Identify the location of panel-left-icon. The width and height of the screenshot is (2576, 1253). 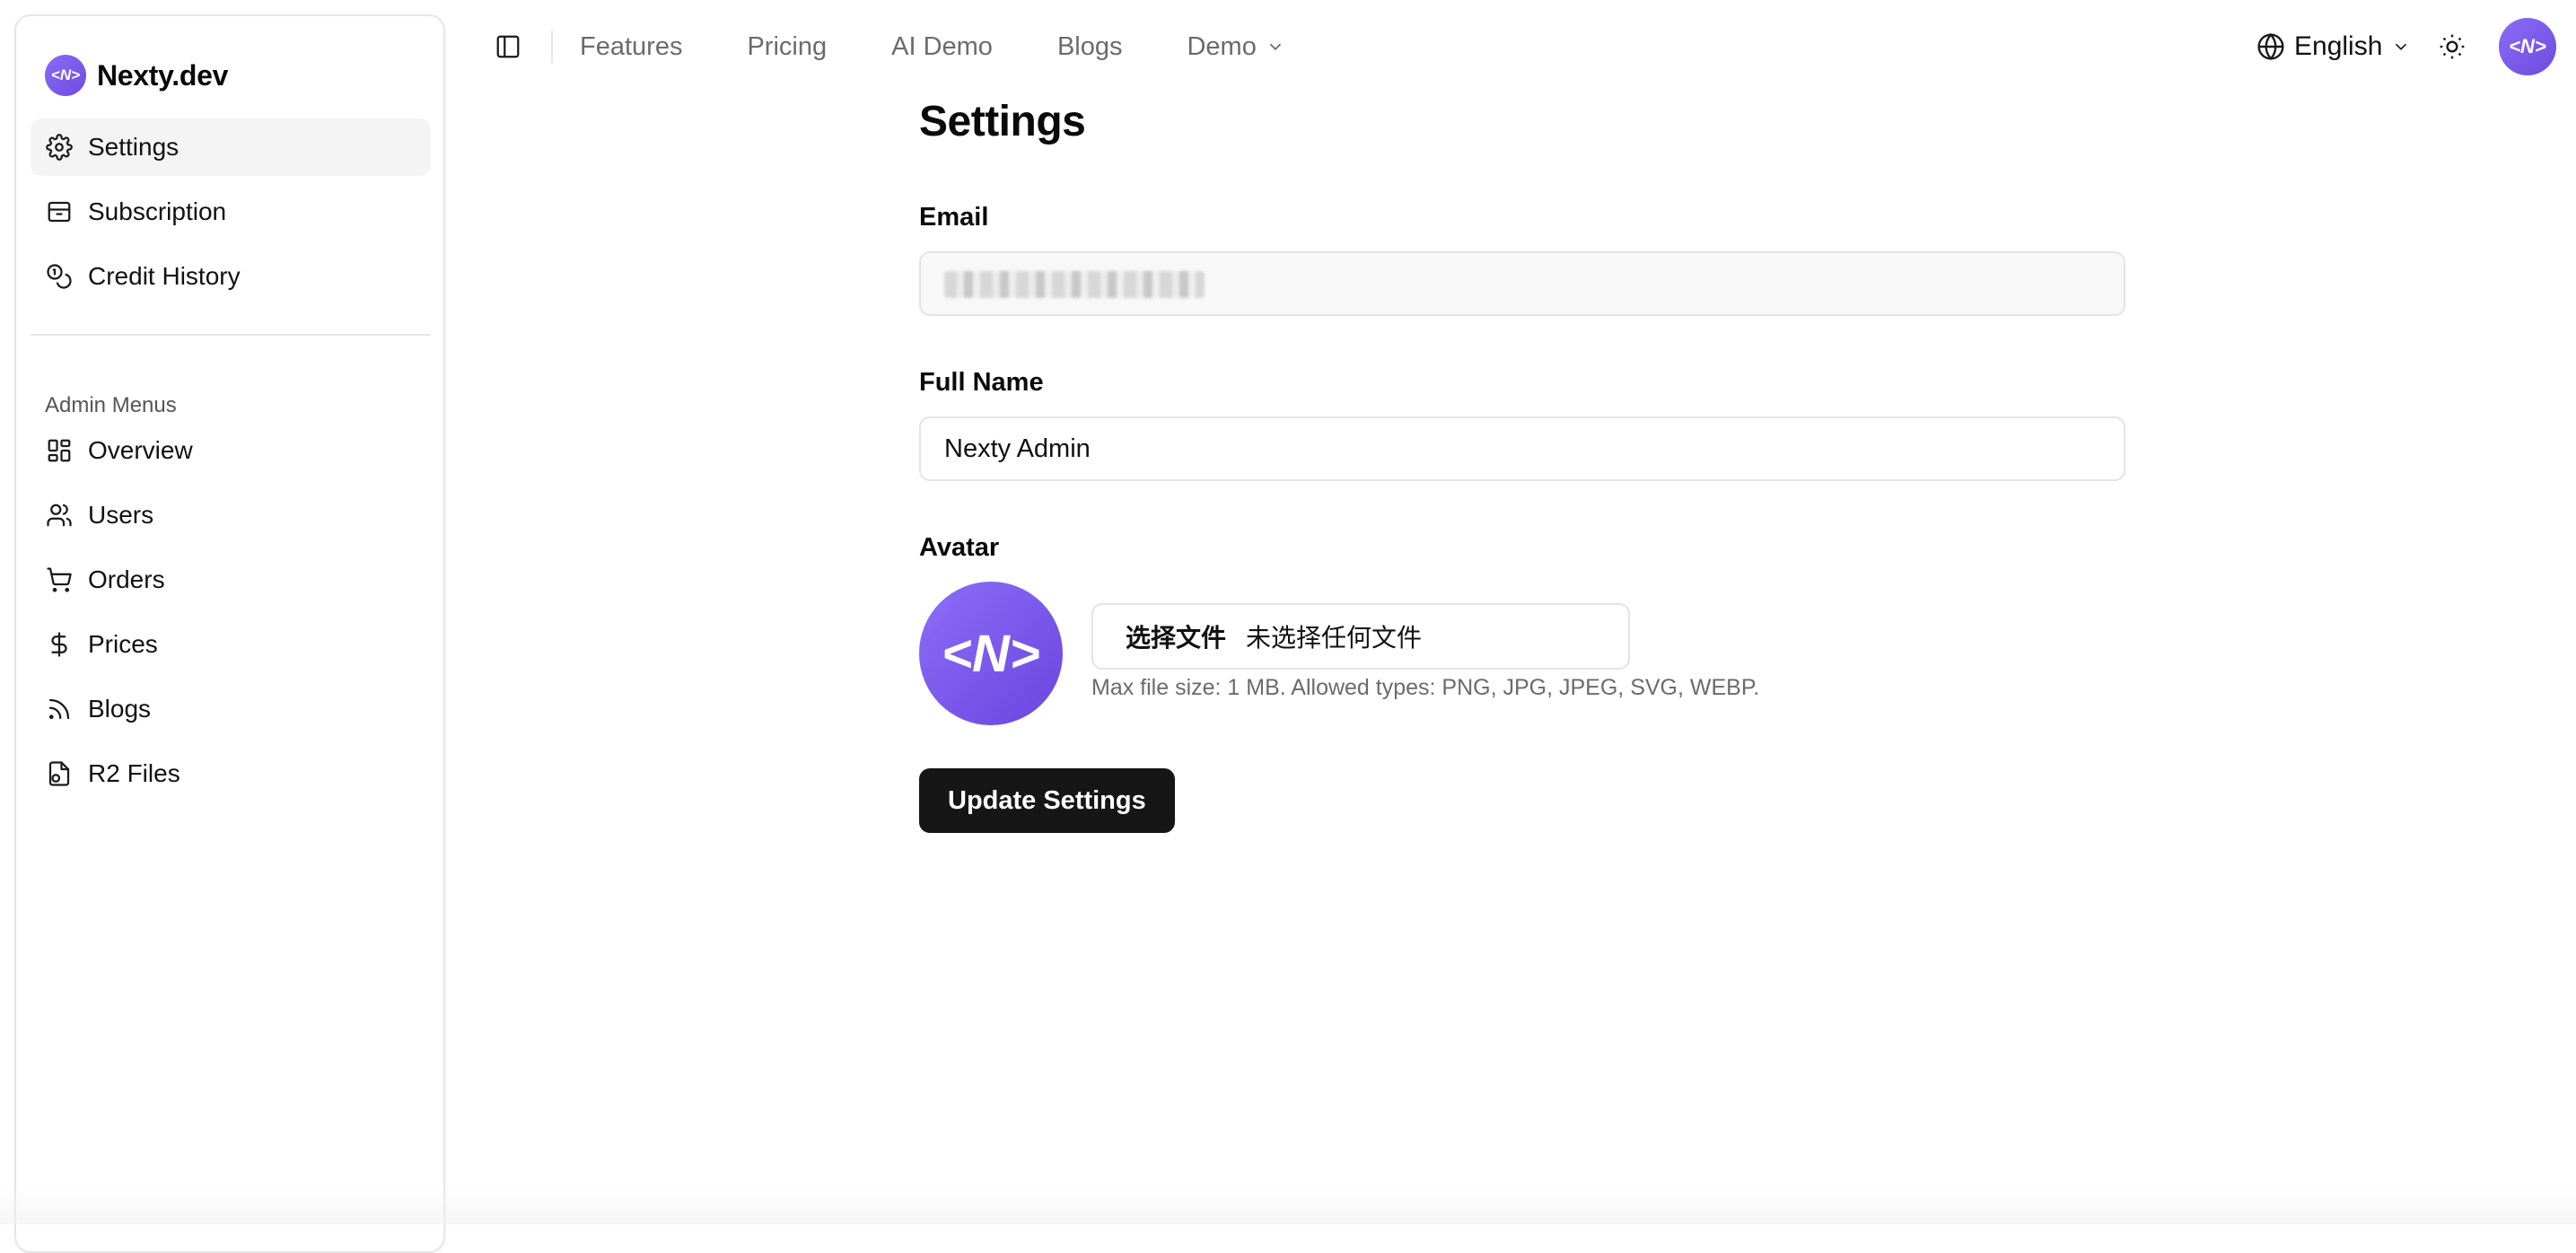
(508, 46).